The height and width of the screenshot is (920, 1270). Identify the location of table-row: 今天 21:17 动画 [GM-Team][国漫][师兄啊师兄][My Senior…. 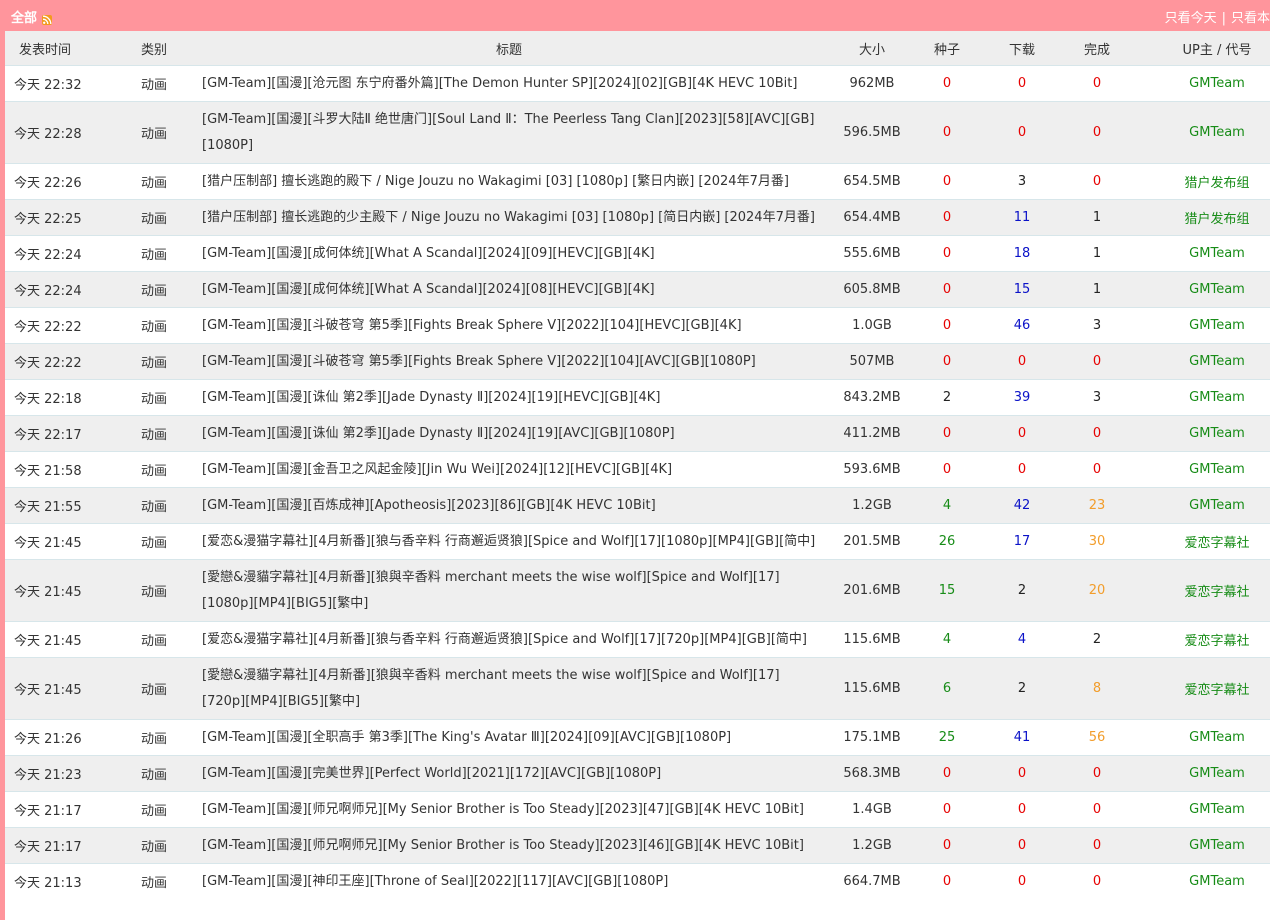
(637, 845).